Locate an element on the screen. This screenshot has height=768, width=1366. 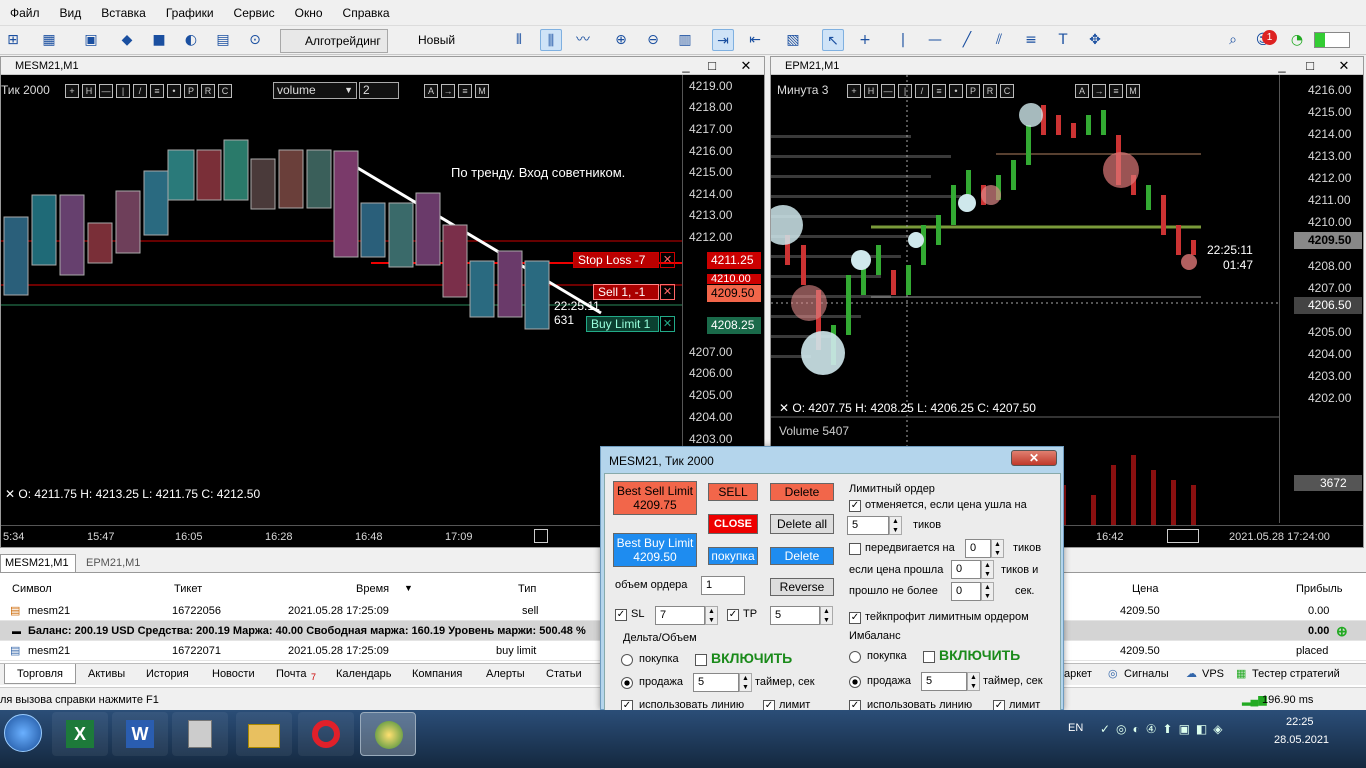
if-price-stepper: ▲ ▼ is located at coordinates (987, 569).